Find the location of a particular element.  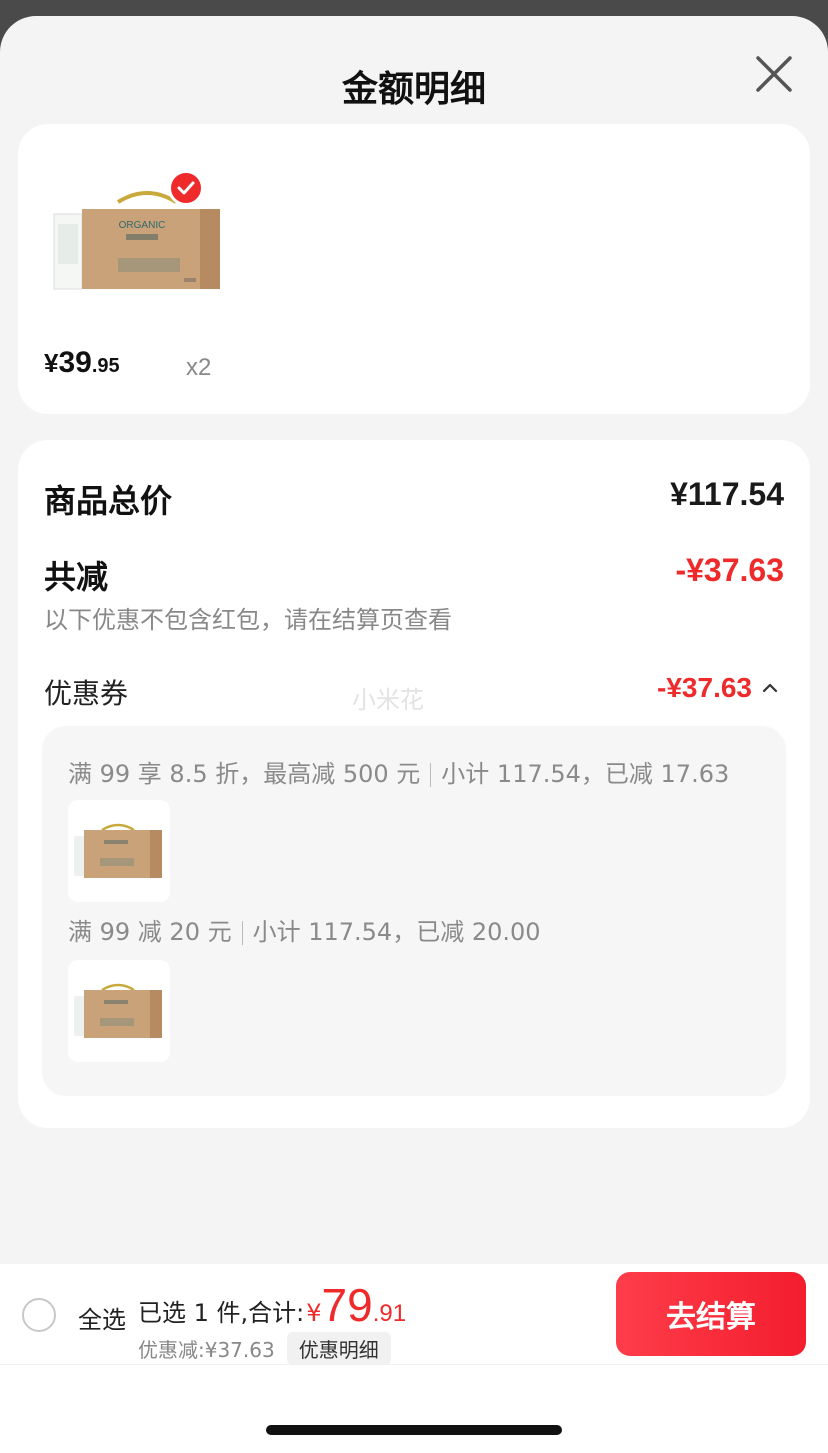

price-currency: ¥ is located at coordinates (51, 363).